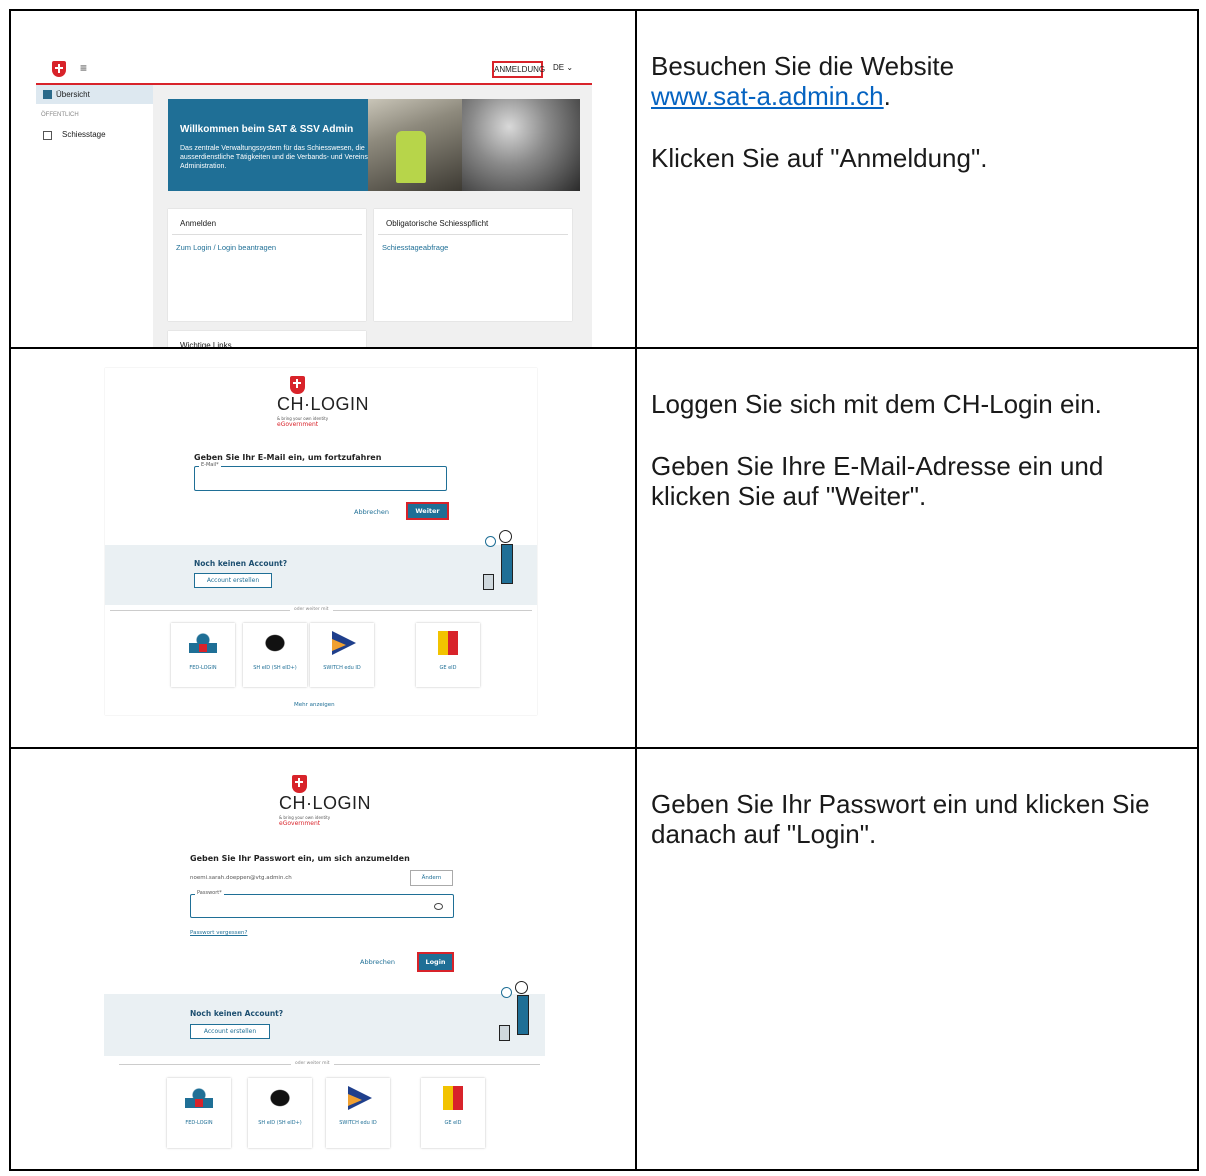  Describe the element at coordinates (570, 67) in the screenshot. I see `chevron-down-icon: ⌄` at that location.